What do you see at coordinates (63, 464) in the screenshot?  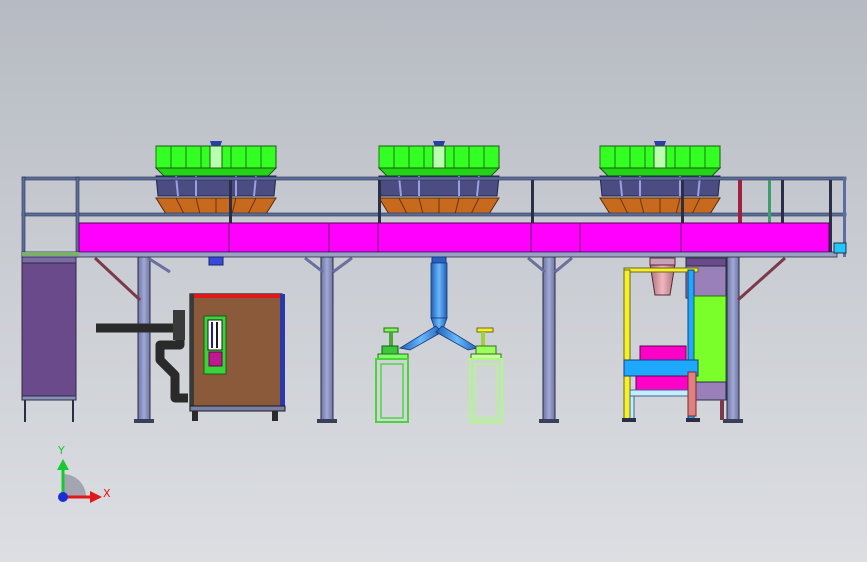 I see `y-axis-arrow` at bounding box center [63, 464].